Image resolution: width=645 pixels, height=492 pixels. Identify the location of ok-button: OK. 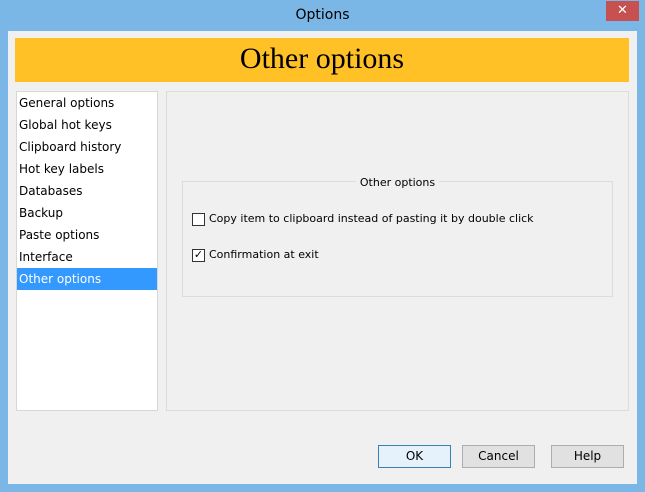
(414, 456).